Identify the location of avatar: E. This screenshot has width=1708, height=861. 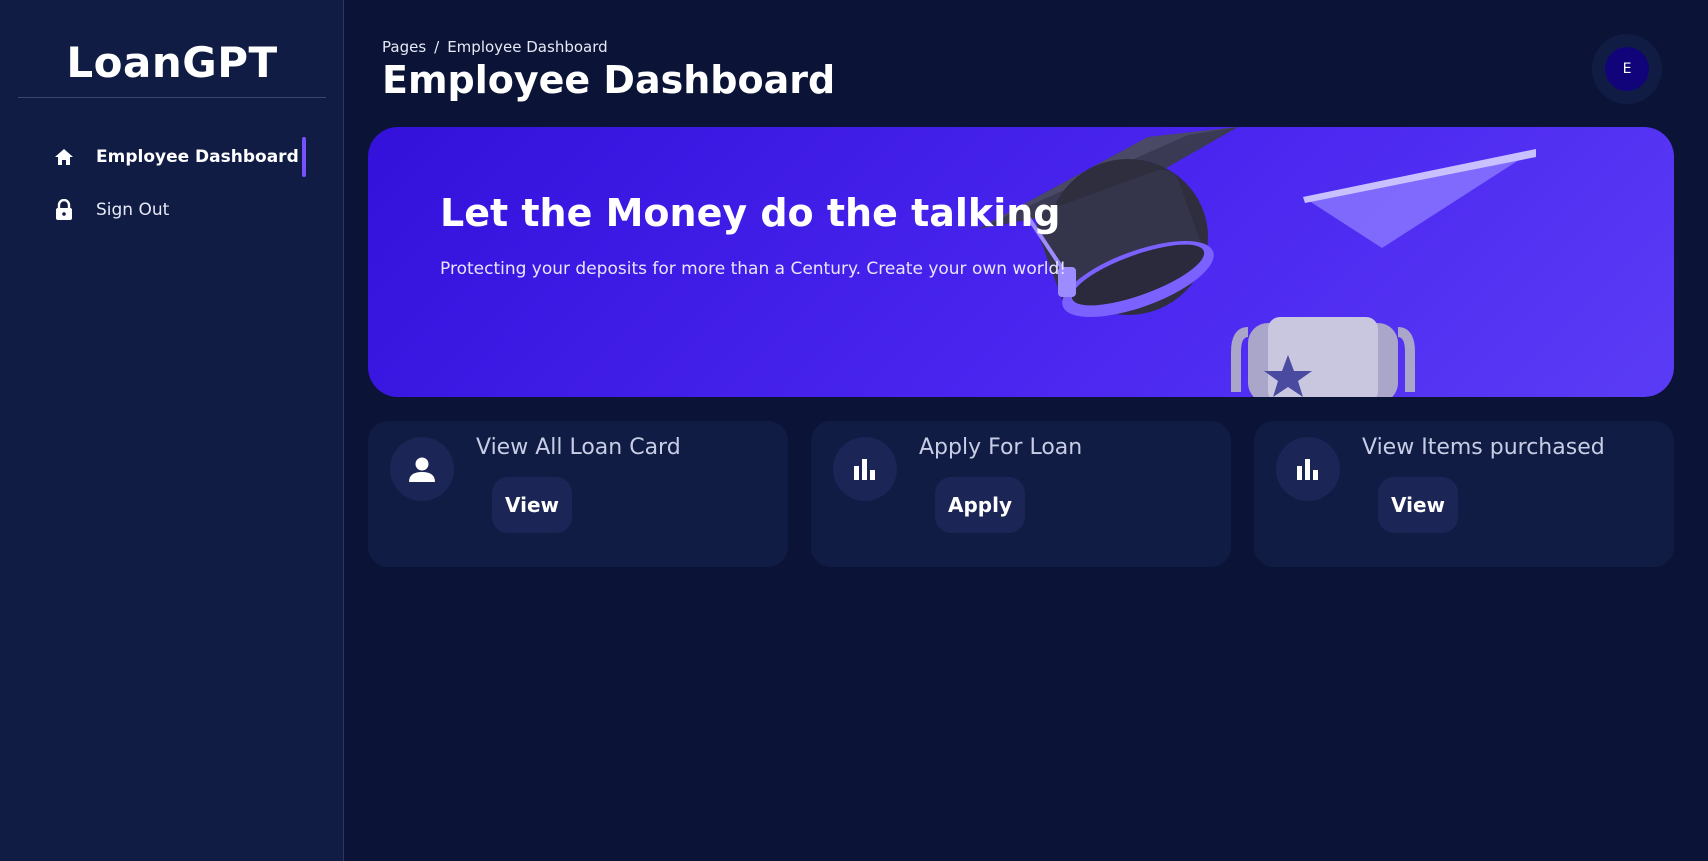
(1627, 69).